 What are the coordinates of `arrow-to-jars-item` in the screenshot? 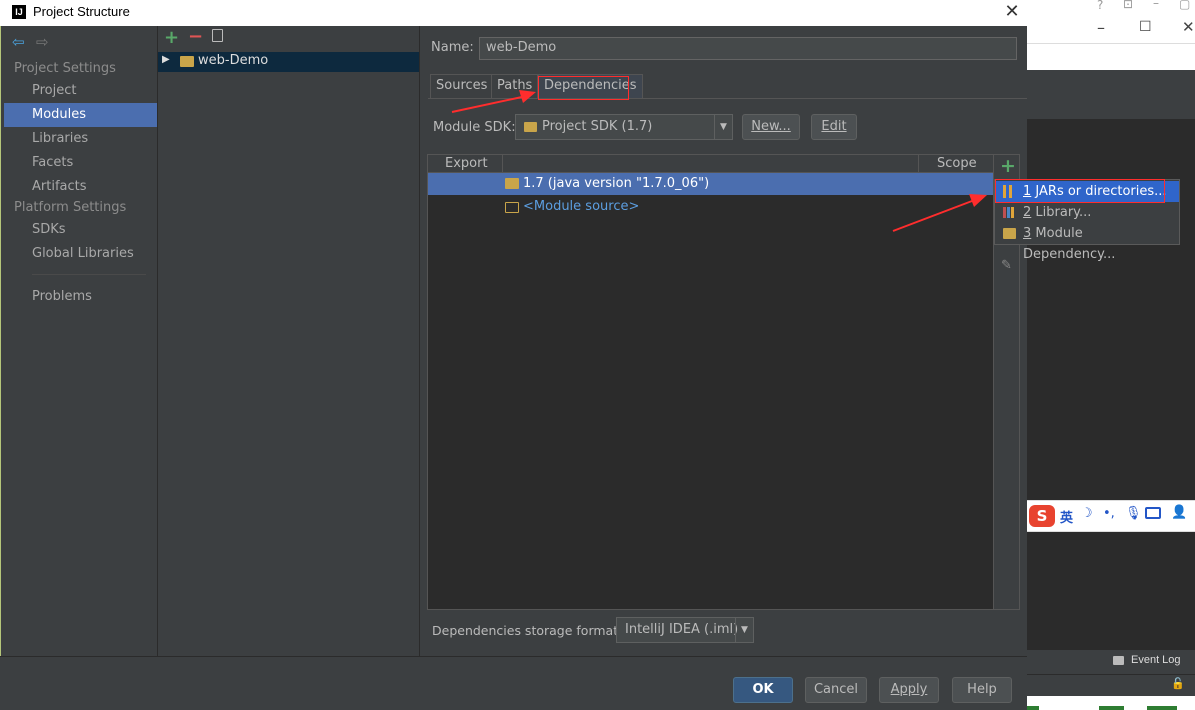 It's located at (932, 216).